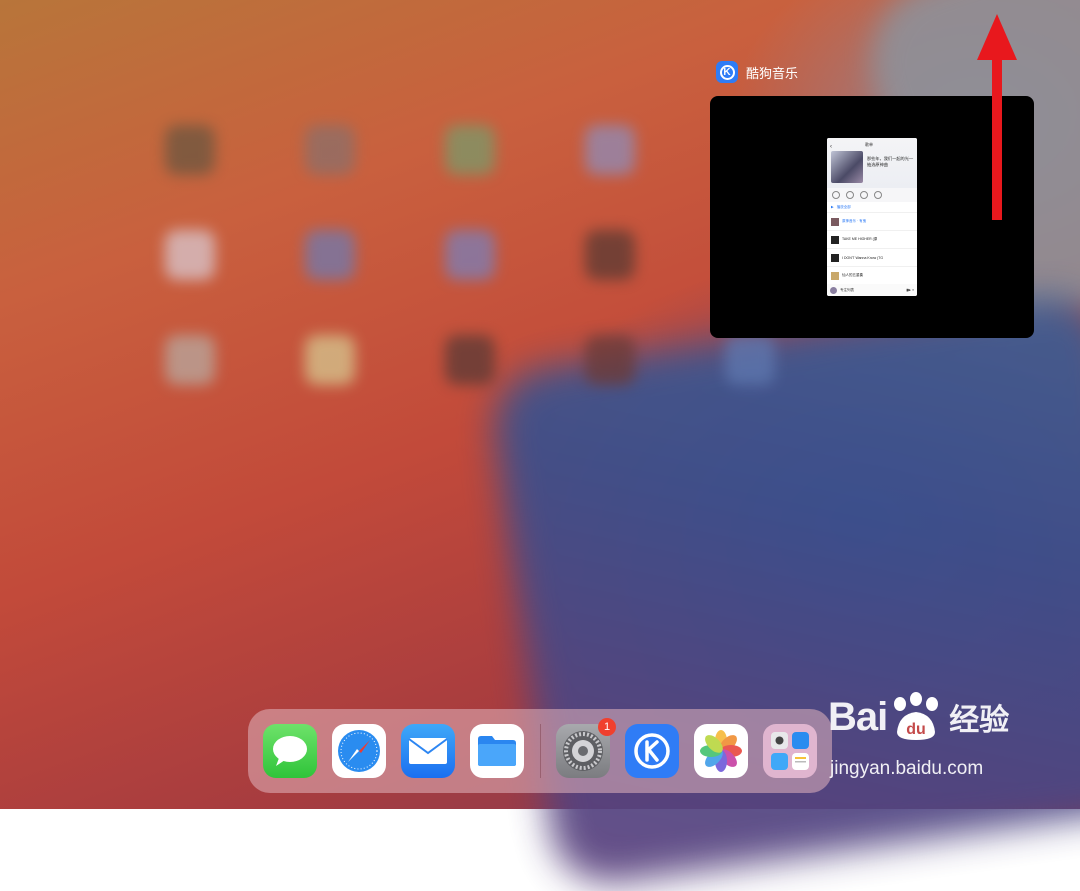  I want to click on dock-divider, so click(540, 751).